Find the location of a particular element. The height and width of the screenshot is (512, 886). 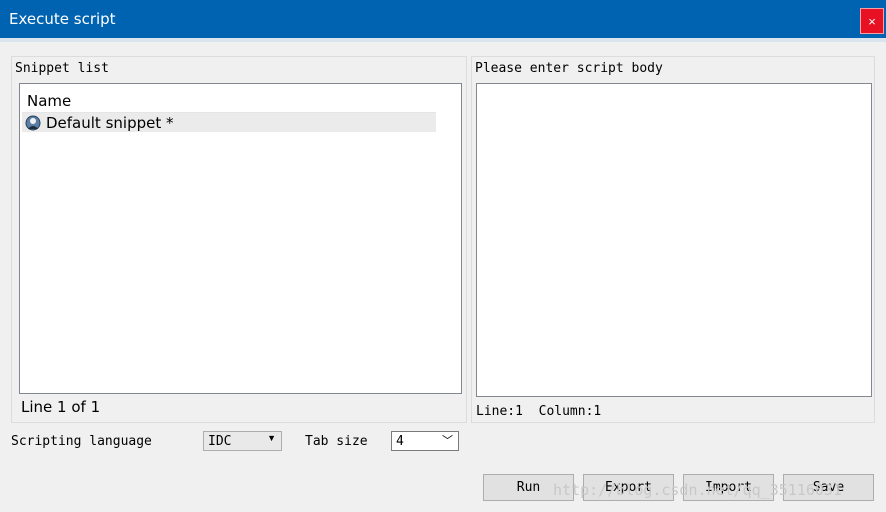

scripting-language-select: IDC ▼ is located at coordinates (242, 441).